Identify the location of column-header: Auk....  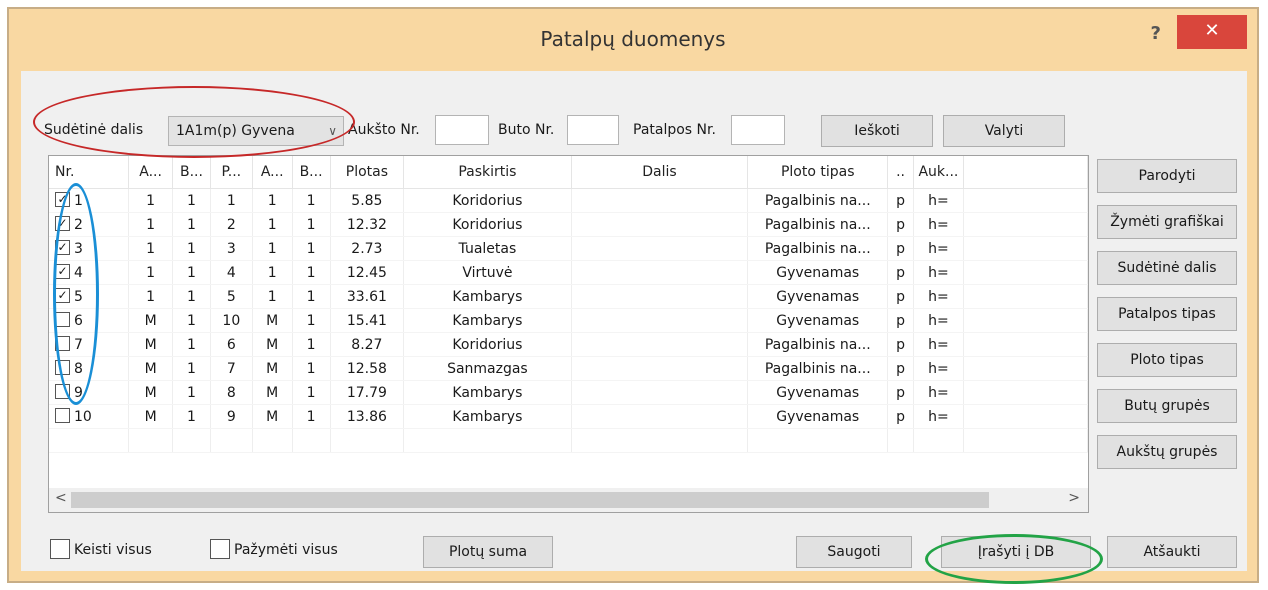
(938, 172).